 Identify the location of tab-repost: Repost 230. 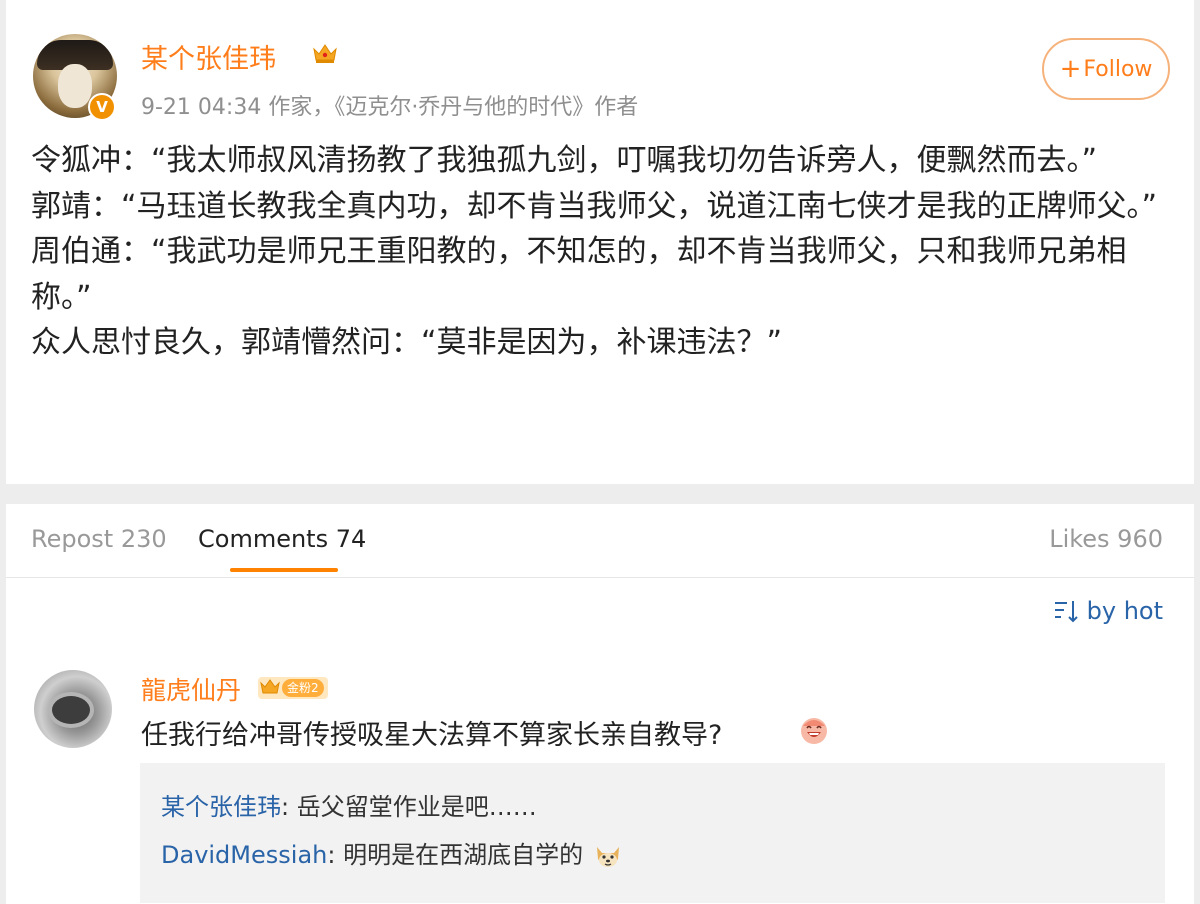
(99, 539).